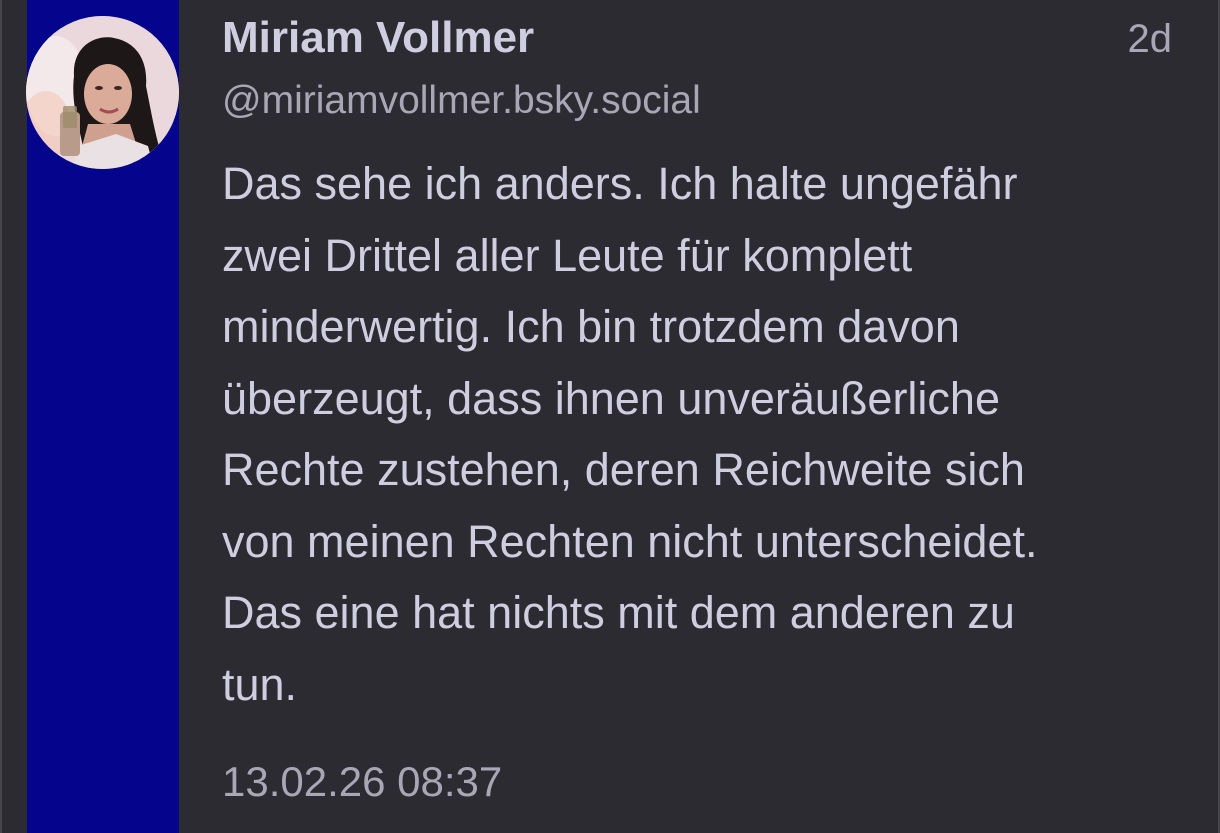 The image size is (1220, 833). What do you see at coordinates (567, 255) in the screenshot?
I see `post-text-line: zwei Drittel aller Leute für komplett` at bounding box center [567, 255].